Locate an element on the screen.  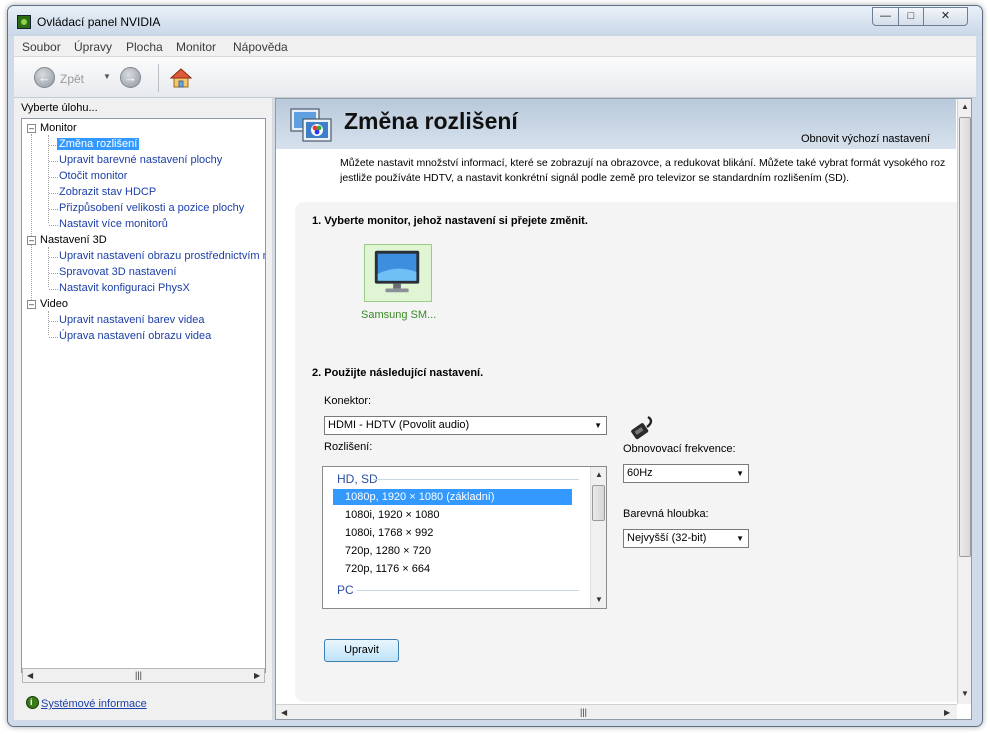
tree-item-zmena-rozliseni: Změna rozlišení is located at coordinates (98, 144).